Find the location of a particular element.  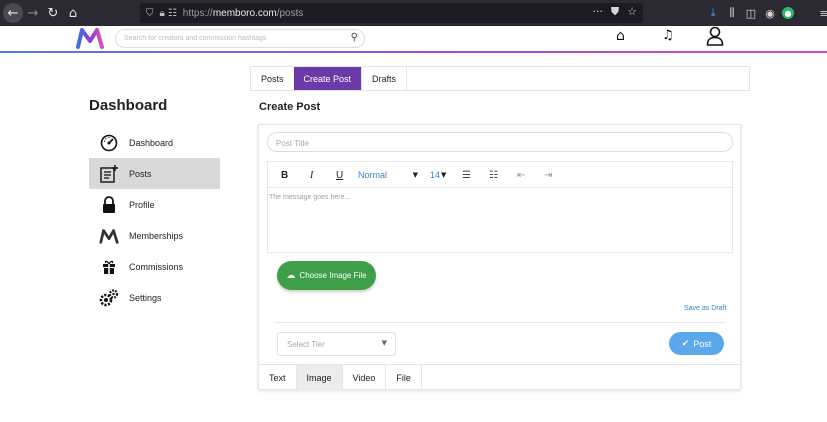

tab-video: Video is located at coordinates (365, 377).